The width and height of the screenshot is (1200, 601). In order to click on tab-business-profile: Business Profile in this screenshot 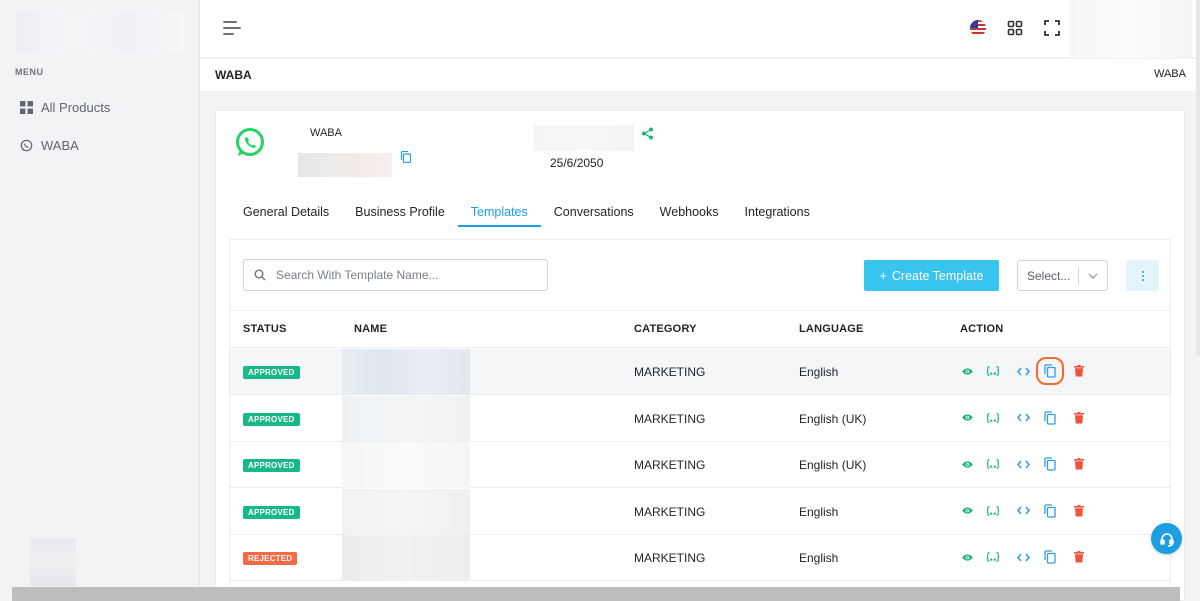, I will do `click(400, 213)`.